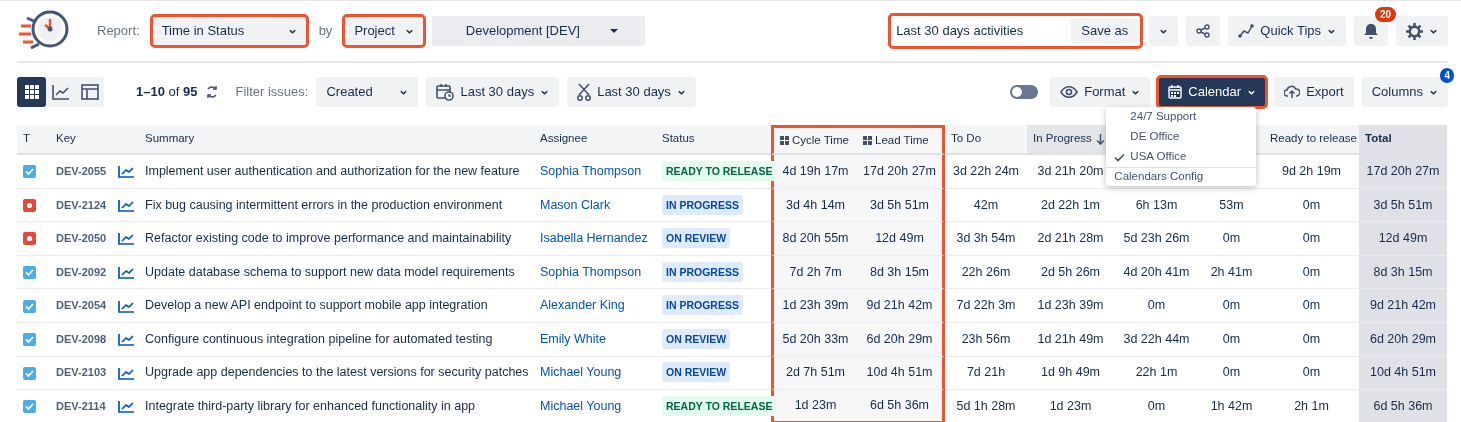 This screenshot has height=422, width=1461. What do you see at coordinates (814, 239) in the screenshot?
I see `time-cell: 8d 20h 55m` at bounding box center [814, 239].